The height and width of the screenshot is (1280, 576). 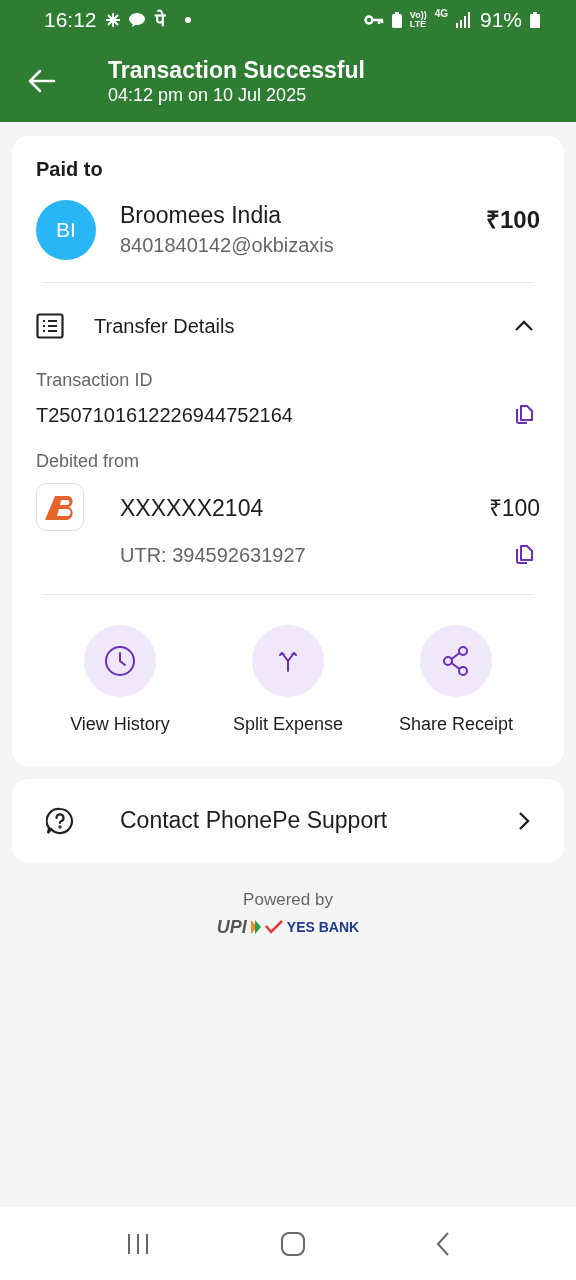 What do you see at coordinates (137, 1243) in the screenshot?
I see `recent-apps-icon` at bounding box center [137, 1243].